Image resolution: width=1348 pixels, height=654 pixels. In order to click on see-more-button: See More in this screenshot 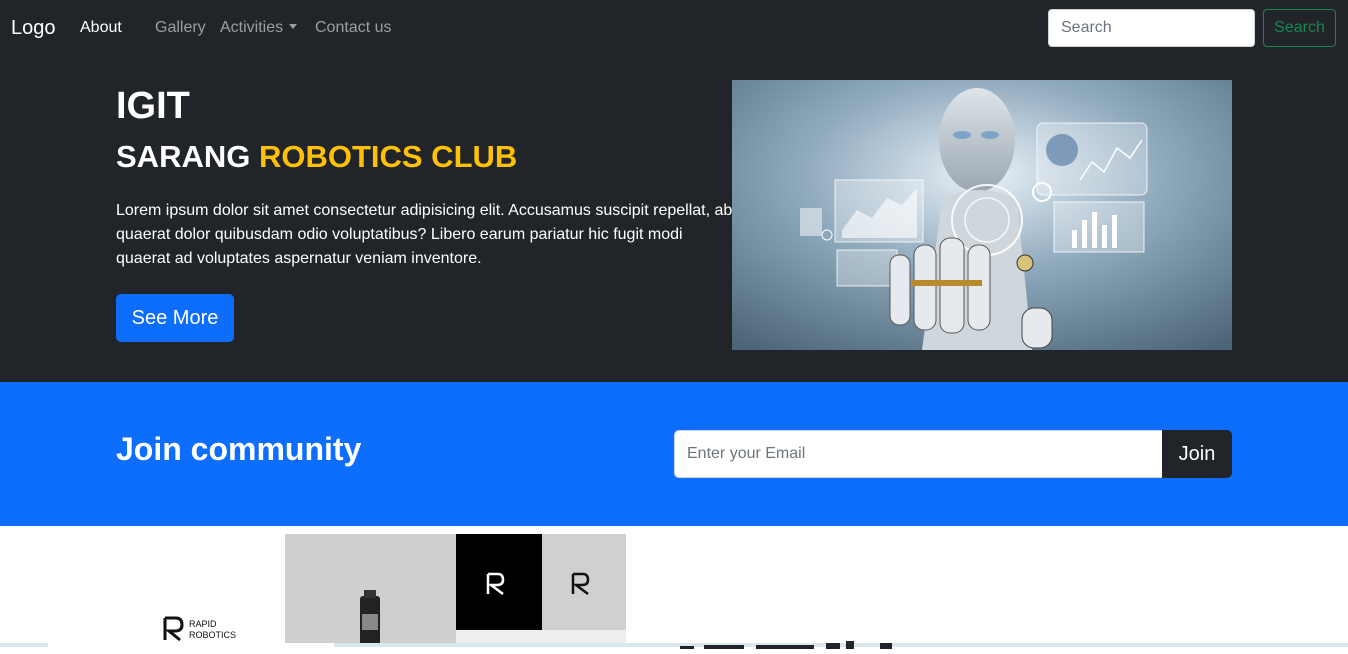, I will do `click(175, 318)`.